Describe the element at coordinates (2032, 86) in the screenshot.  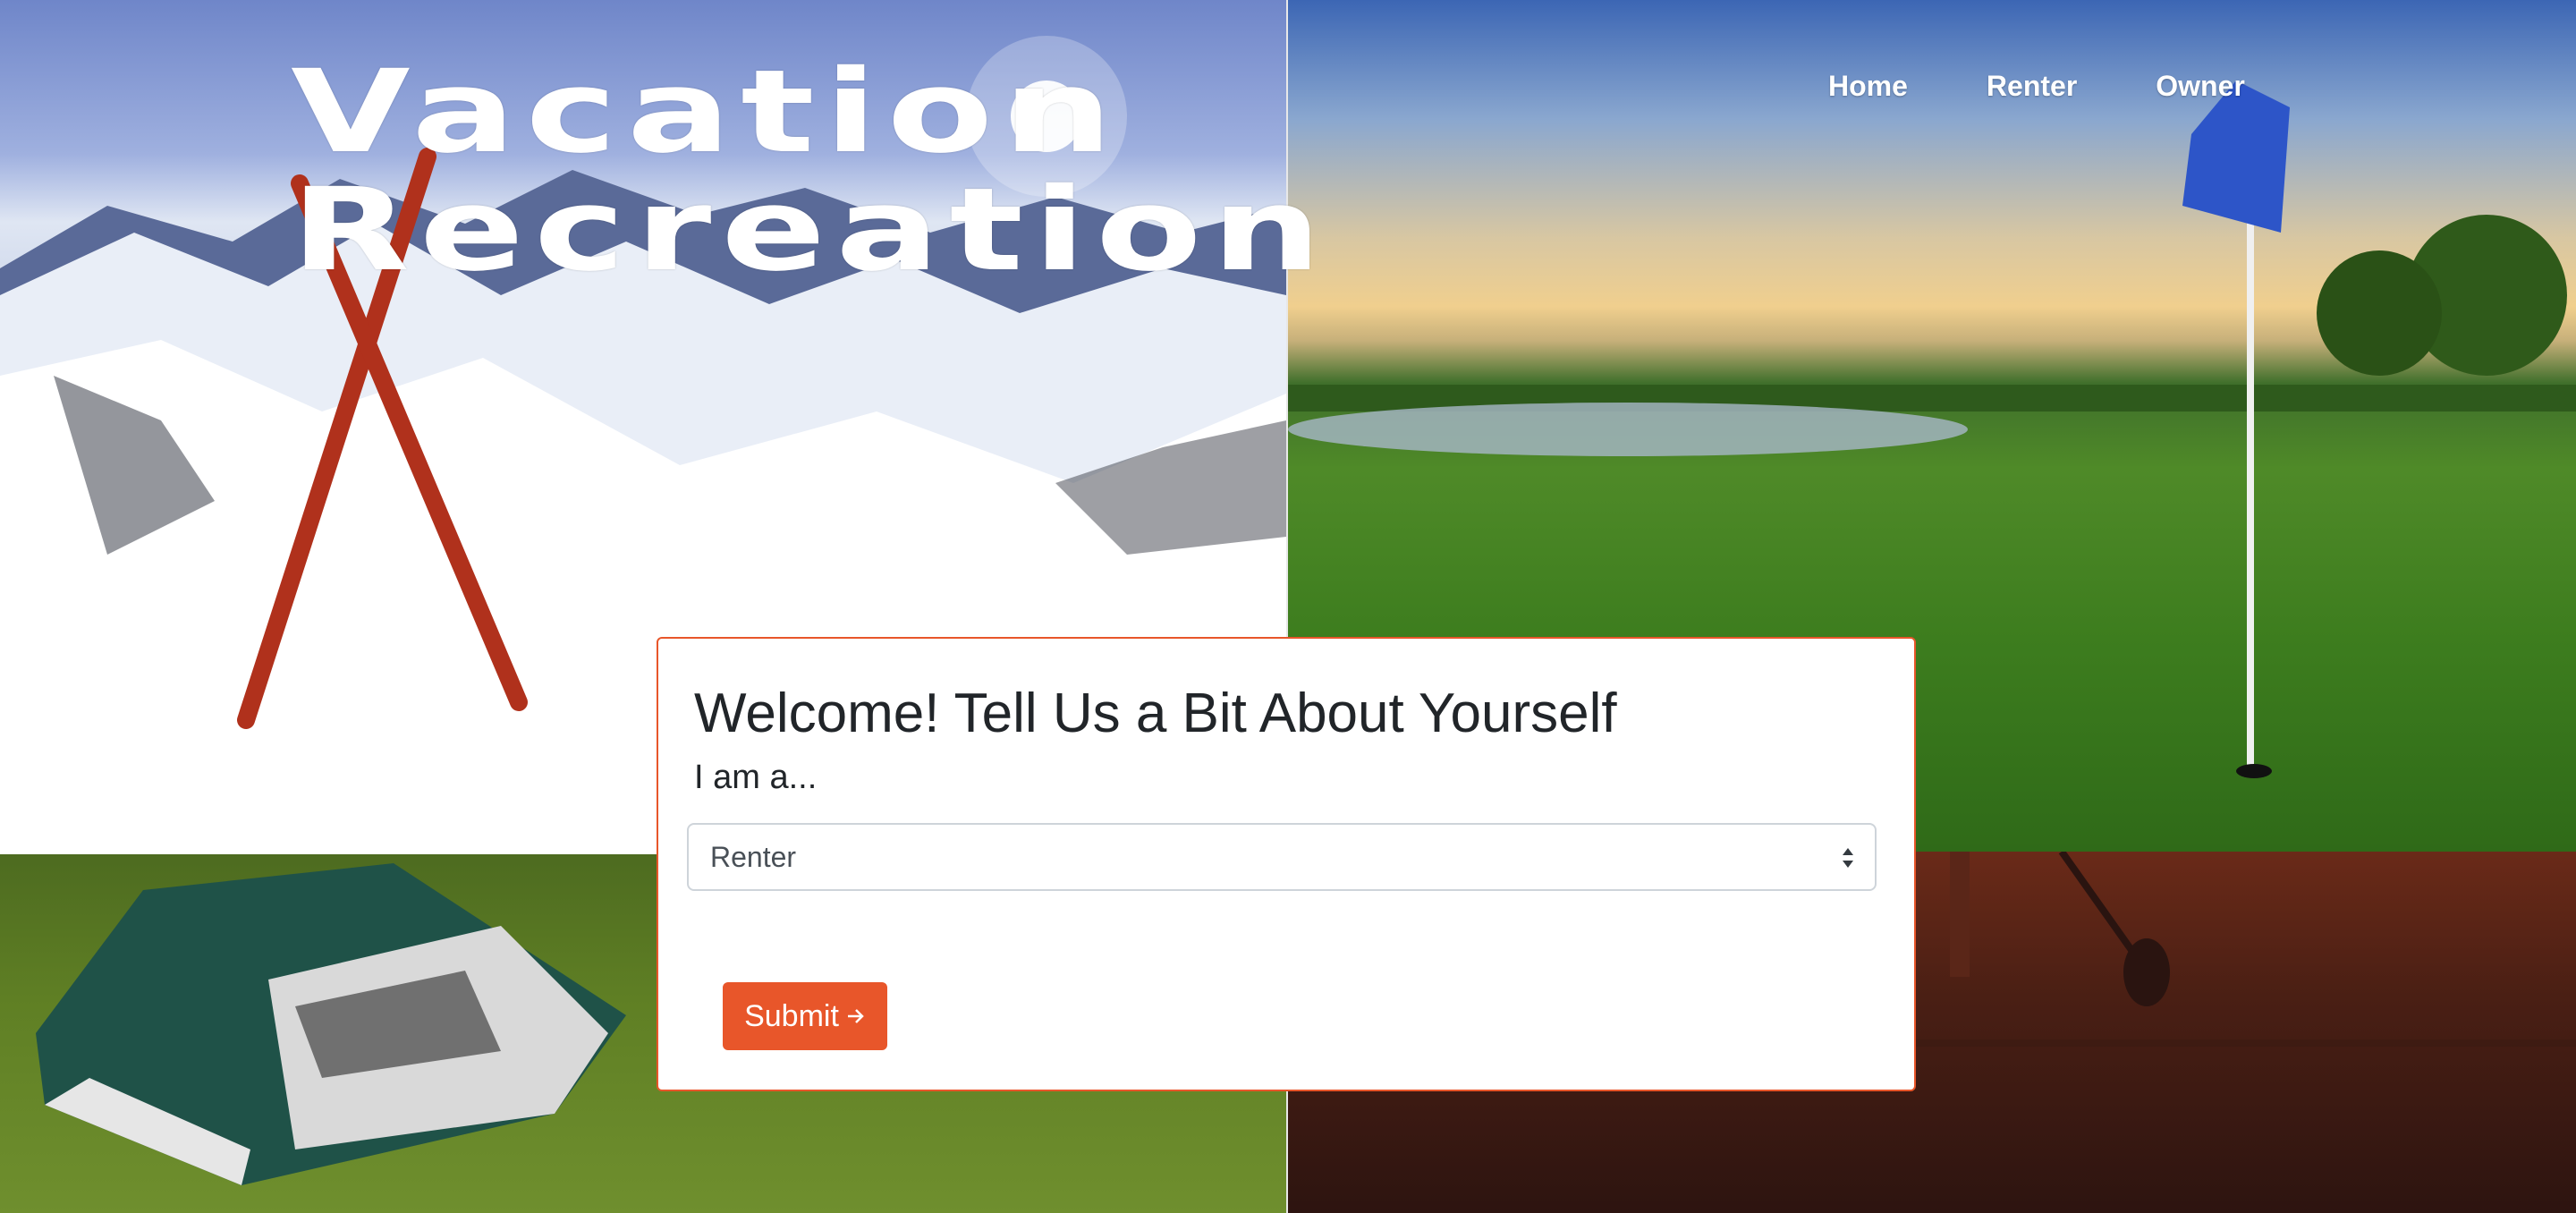
I see `nav-renter-link: Renter` at that location.